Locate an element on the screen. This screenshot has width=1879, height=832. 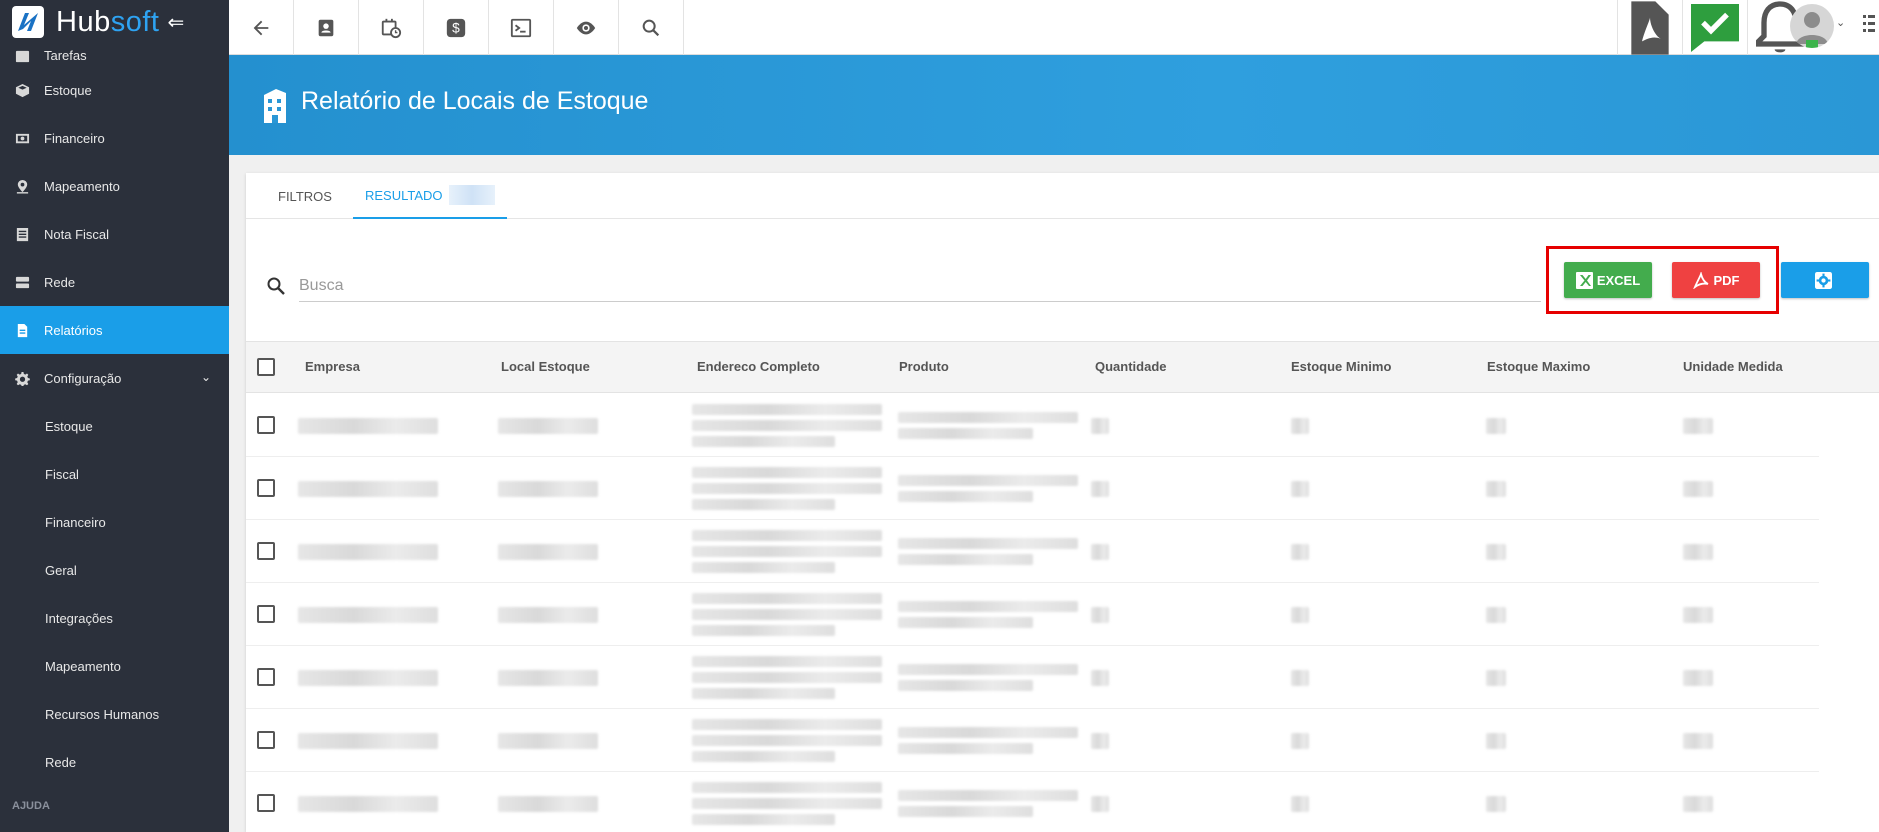
sidebar-item-relatorios: Relatórios is located at coordinates (114, 330).